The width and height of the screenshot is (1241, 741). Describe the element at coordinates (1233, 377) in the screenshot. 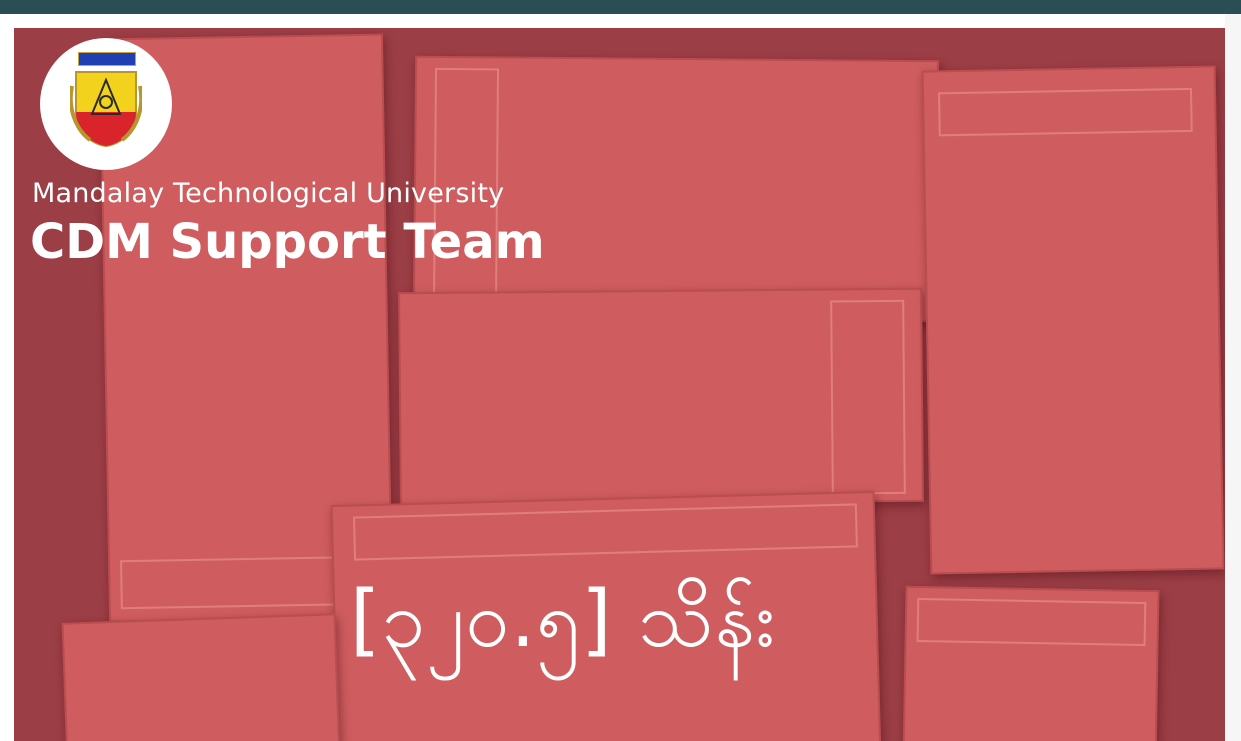

I see `right-white-border` at that location.